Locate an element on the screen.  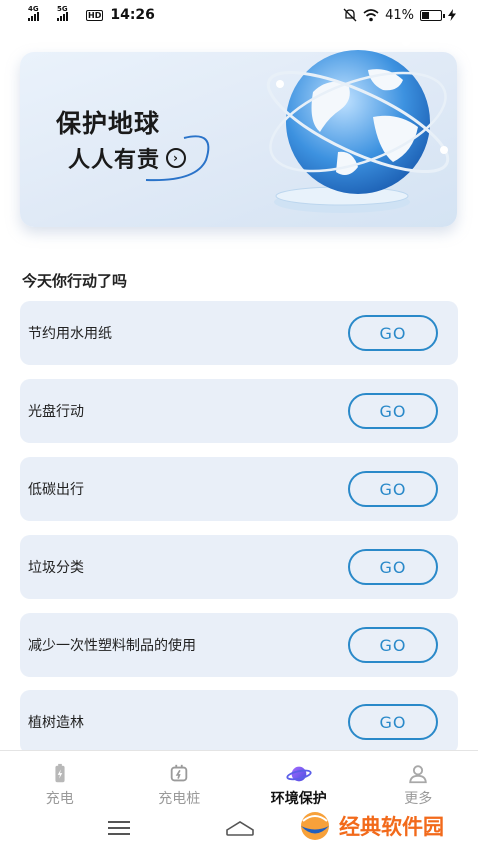
nav-label: 充电 is located at coordinates (59, 799).